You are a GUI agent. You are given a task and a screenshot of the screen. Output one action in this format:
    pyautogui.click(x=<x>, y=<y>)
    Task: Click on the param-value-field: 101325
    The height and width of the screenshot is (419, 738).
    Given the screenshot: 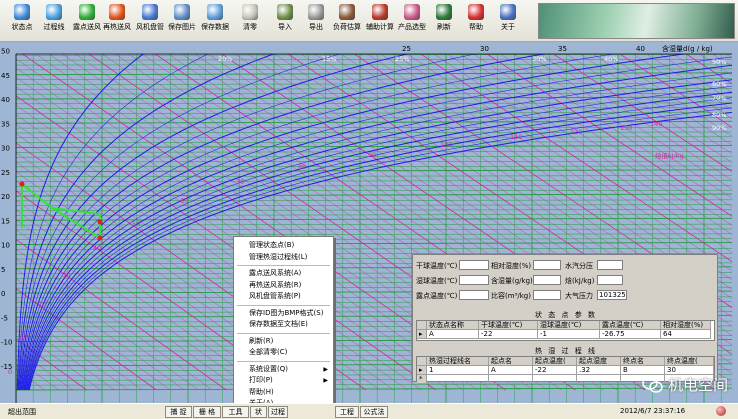 What is the action you would take?
    pyautogui.click(x=612, y=295)
    